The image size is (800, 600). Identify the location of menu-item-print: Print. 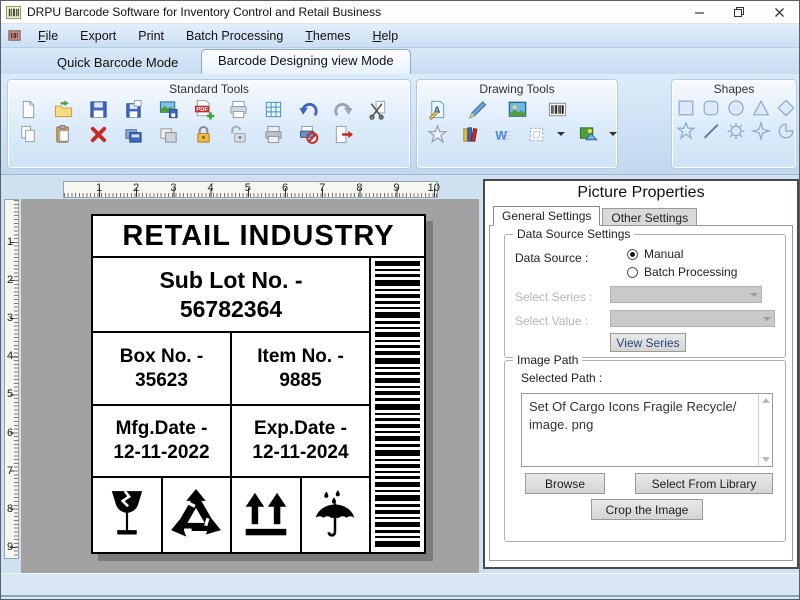
(151, 36).